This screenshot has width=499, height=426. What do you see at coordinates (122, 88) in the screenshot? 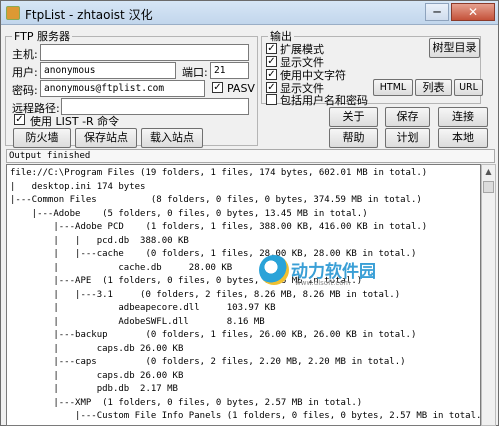
I see `password-input: anonymous@ftplist.com` at bounding box center [122, 88].